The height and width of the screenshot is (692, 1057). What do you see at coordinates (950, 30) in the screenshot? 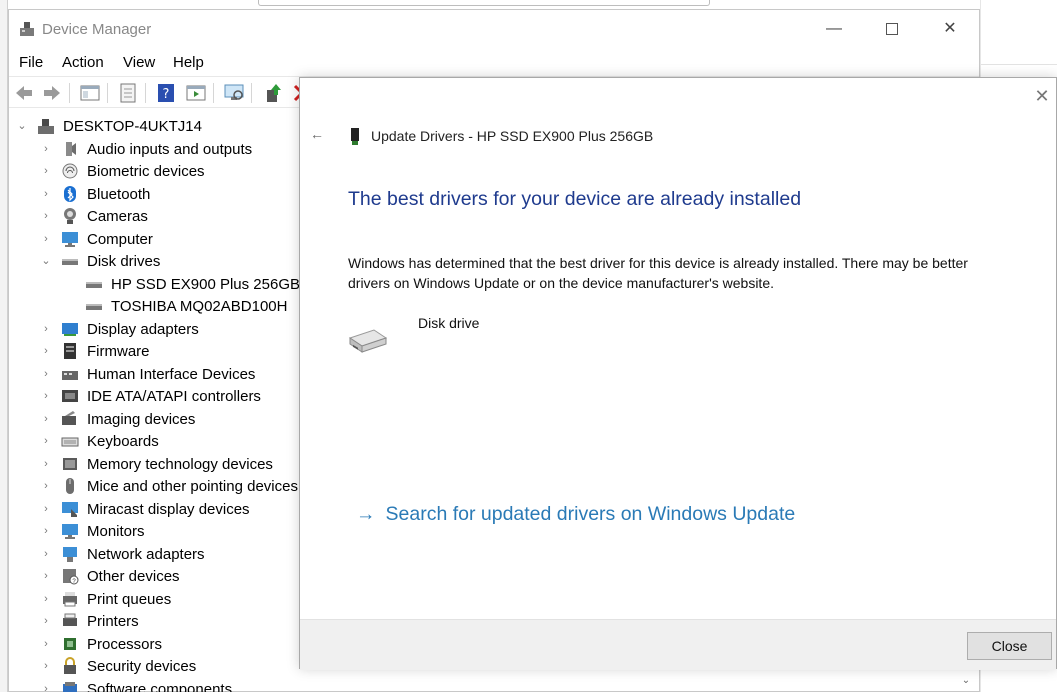
I see `close-window-button: ✕` at bounding box center [950, 30].